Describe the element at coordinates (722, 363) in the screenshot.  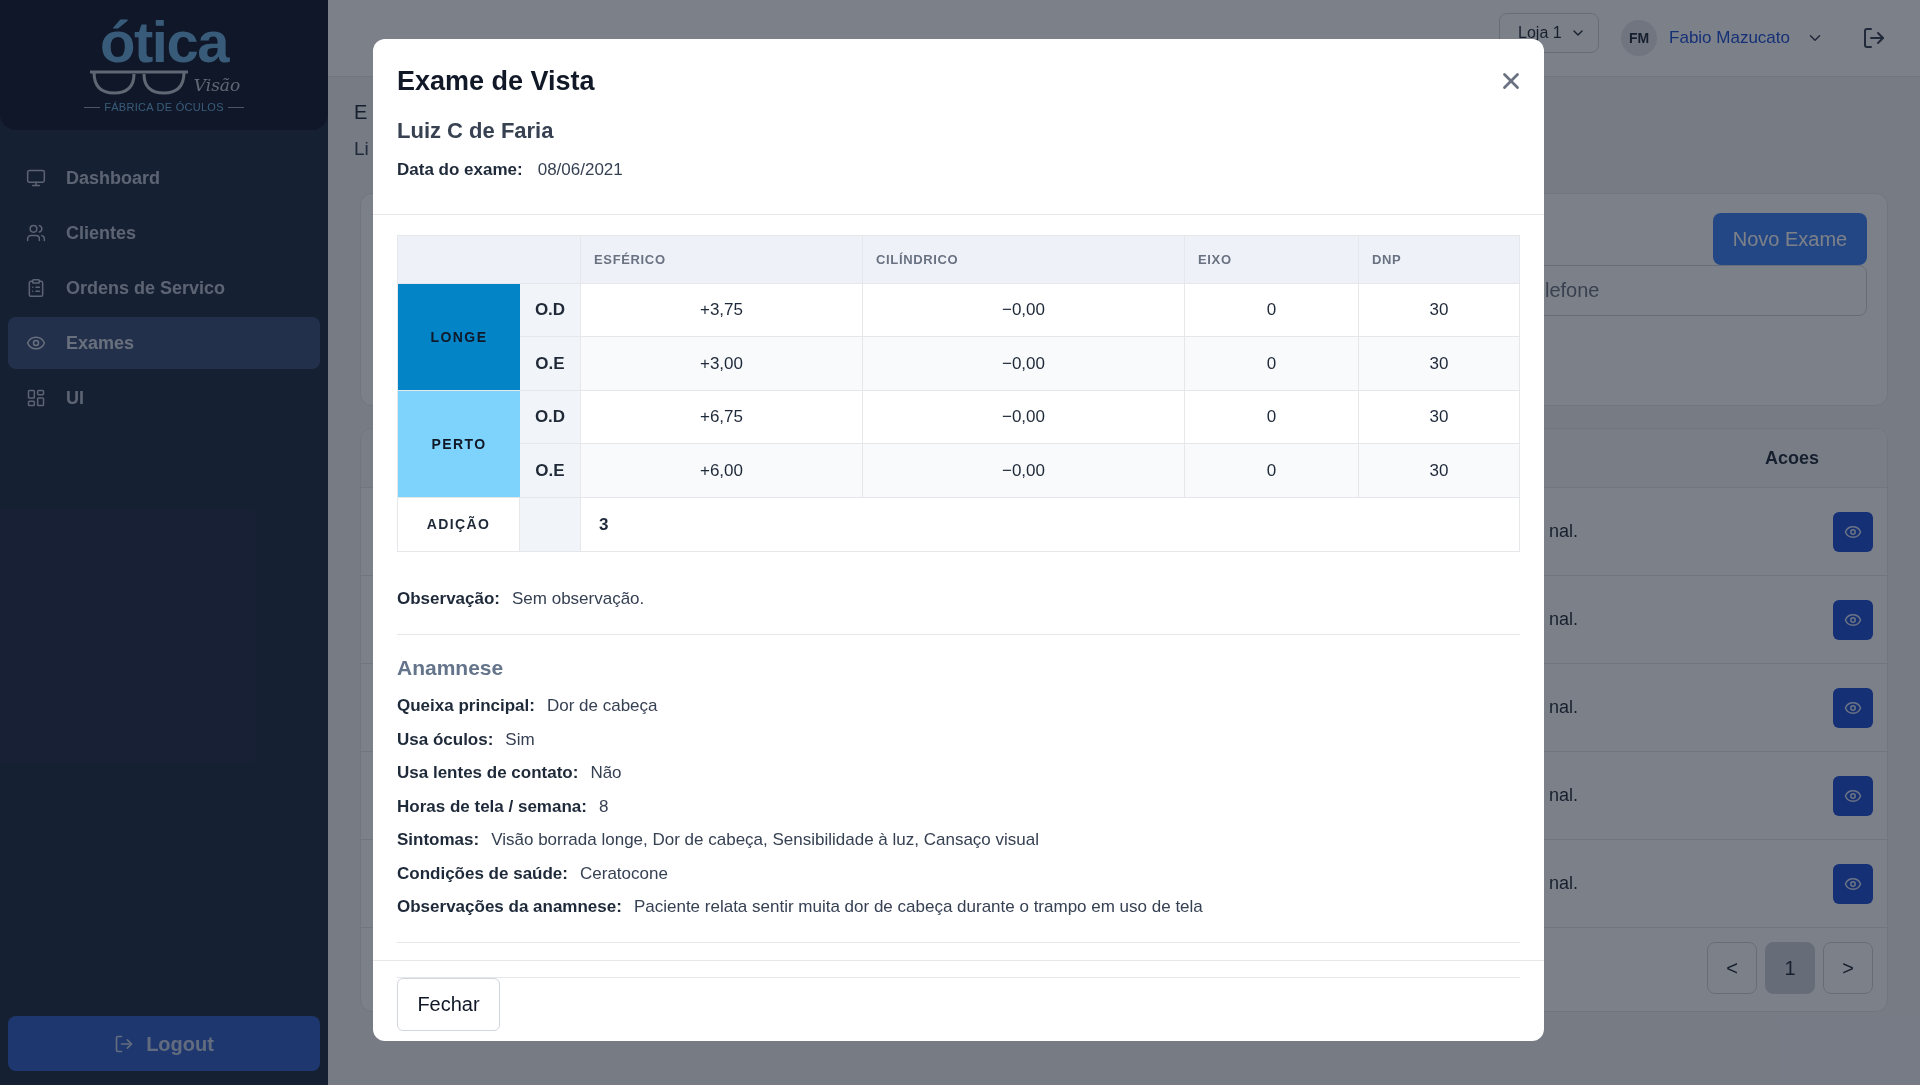
I see `table-cell: +3,00` at that location.